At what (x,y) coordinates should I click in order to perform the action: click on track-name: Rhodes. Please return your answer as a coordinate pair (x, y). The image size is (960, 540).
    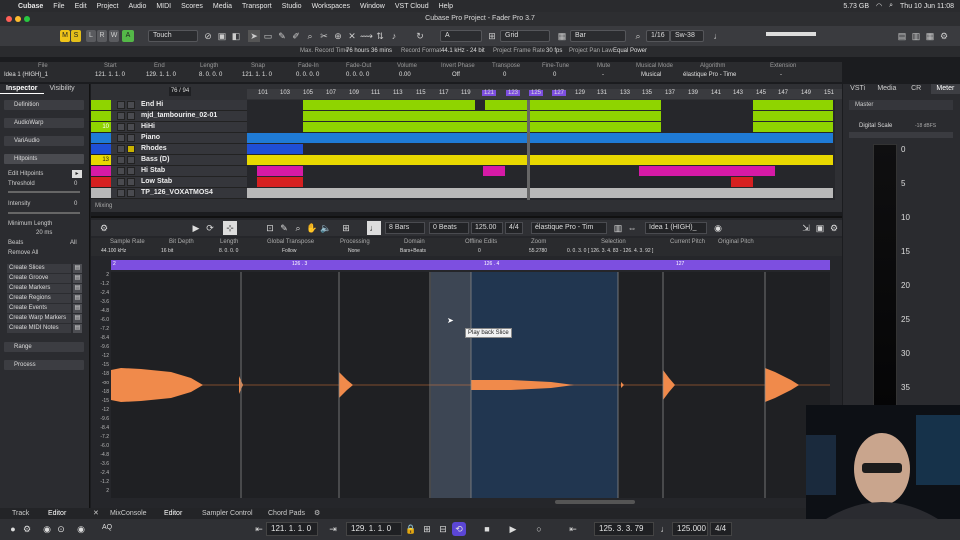
    Looking at the image, I should click on (154, 149).